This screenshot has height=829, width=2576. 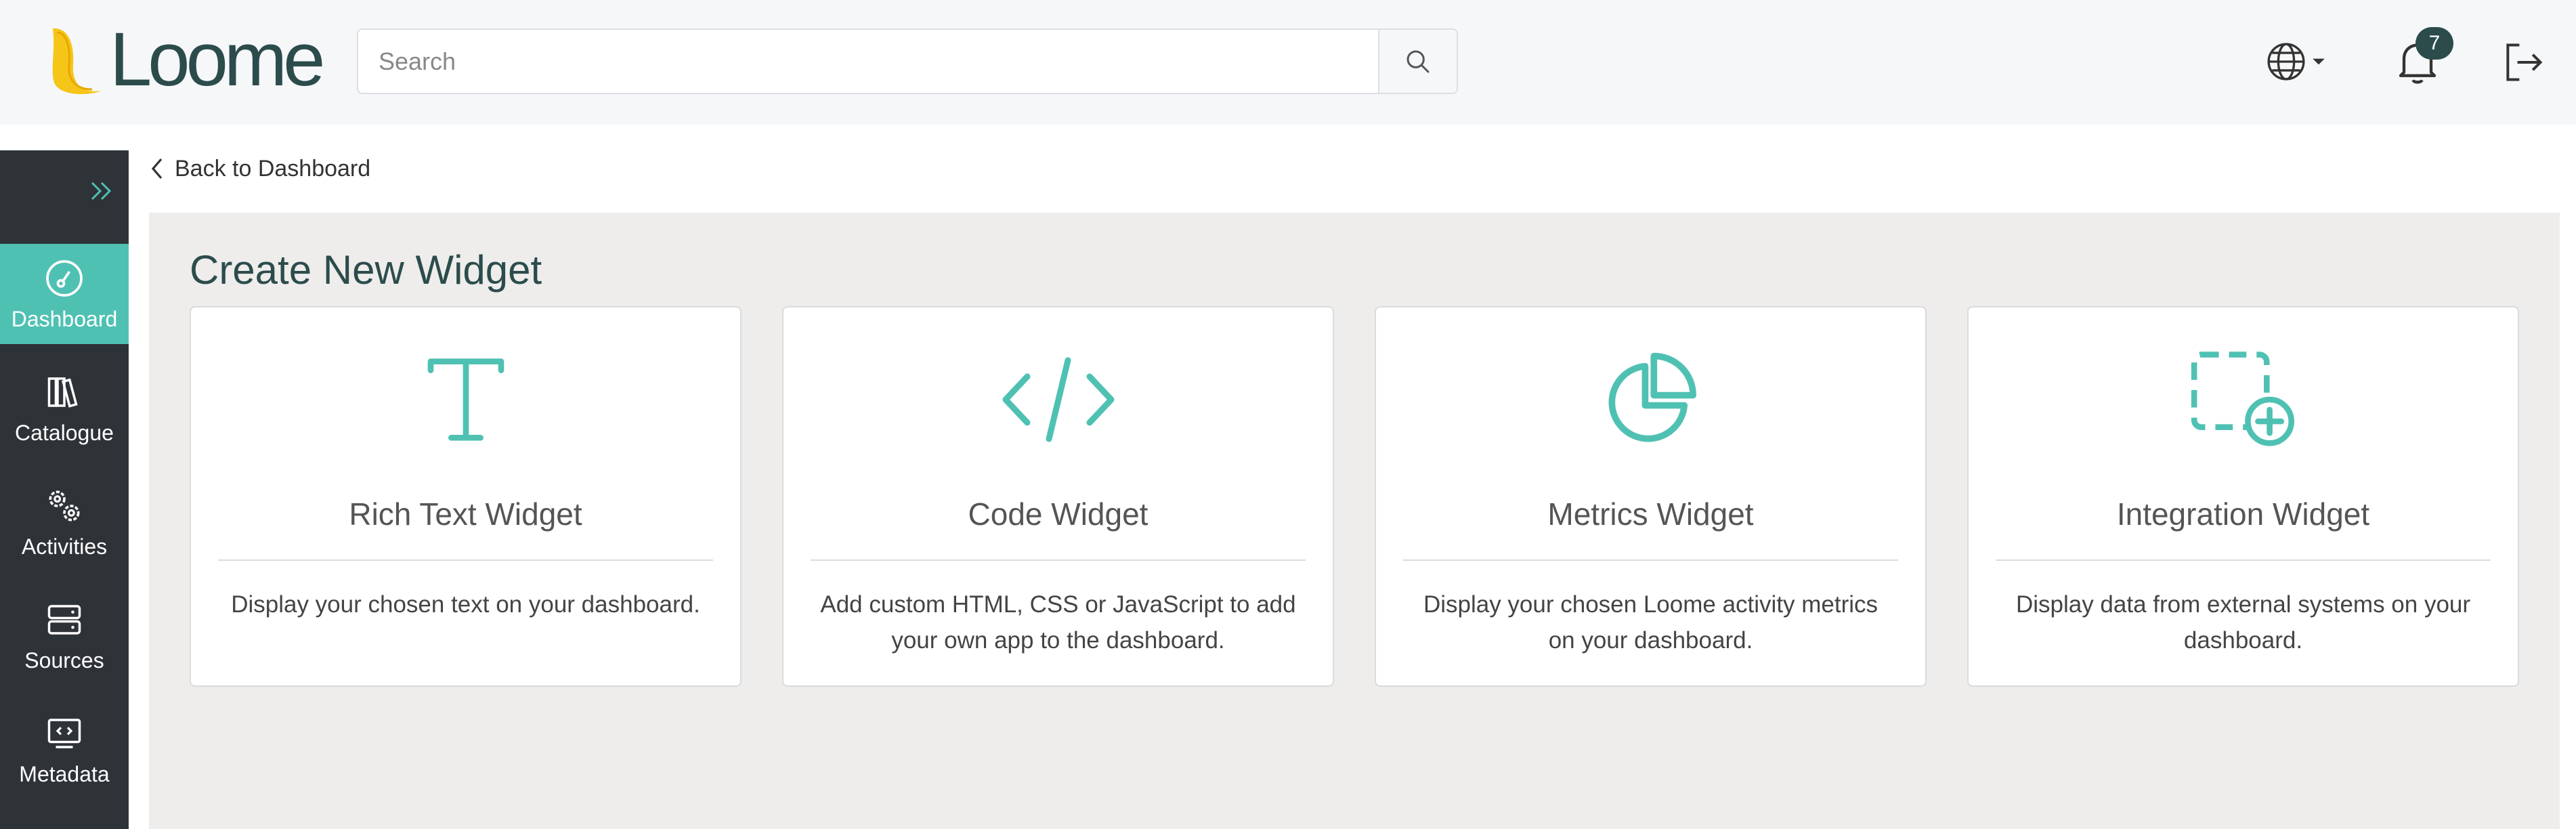 What do you see at coordinates (64, 546) in the screenshot?
I see `sidebar-item-label: Activities` at bounding box center [64, 546].